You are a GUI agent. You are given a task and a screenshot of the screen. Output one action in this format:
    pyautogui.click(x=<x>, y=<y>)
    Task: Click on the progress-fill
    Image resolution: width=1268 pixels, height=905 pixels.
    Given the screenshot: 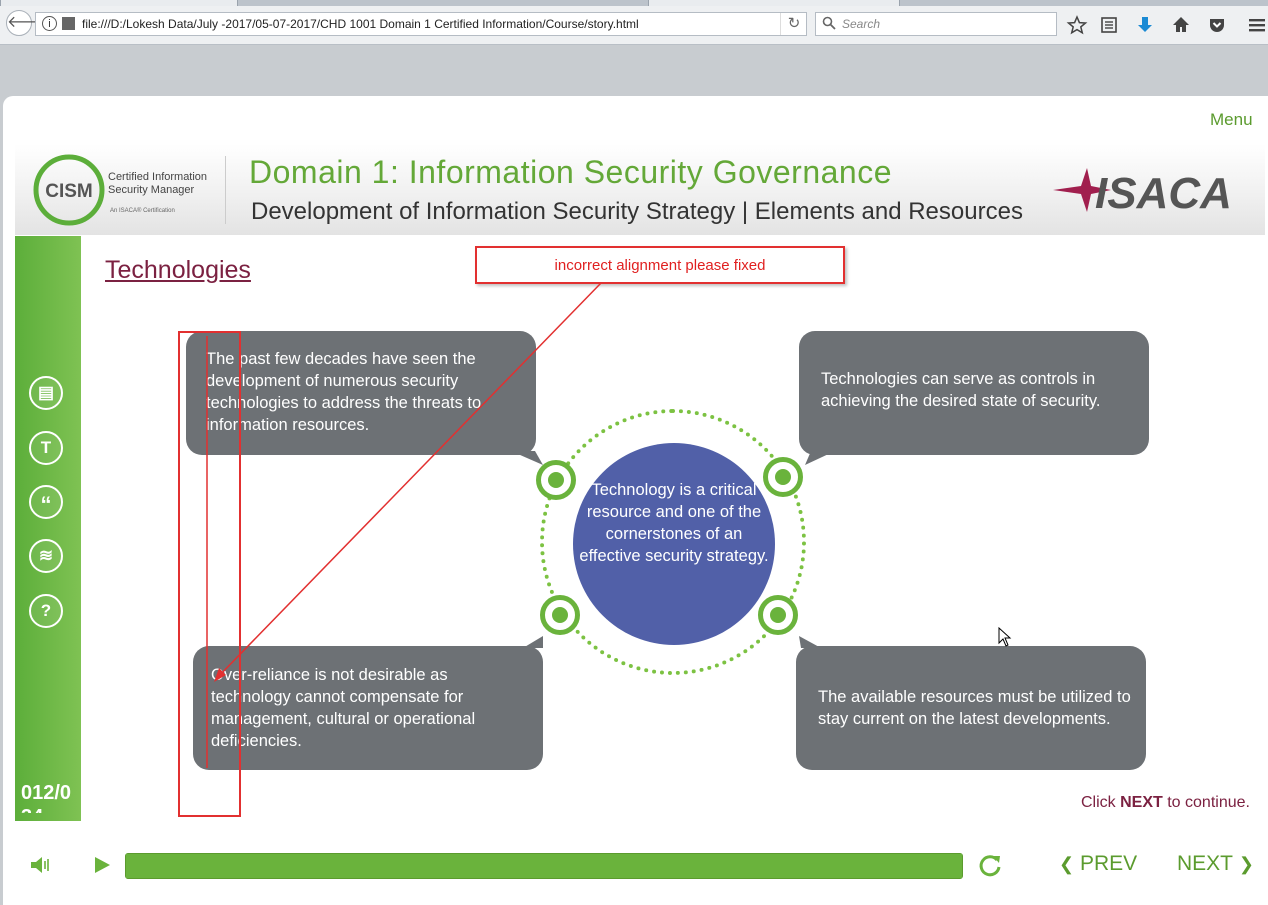 What is the action you would take?
    pyautogui.click(x=544, y=866)
    